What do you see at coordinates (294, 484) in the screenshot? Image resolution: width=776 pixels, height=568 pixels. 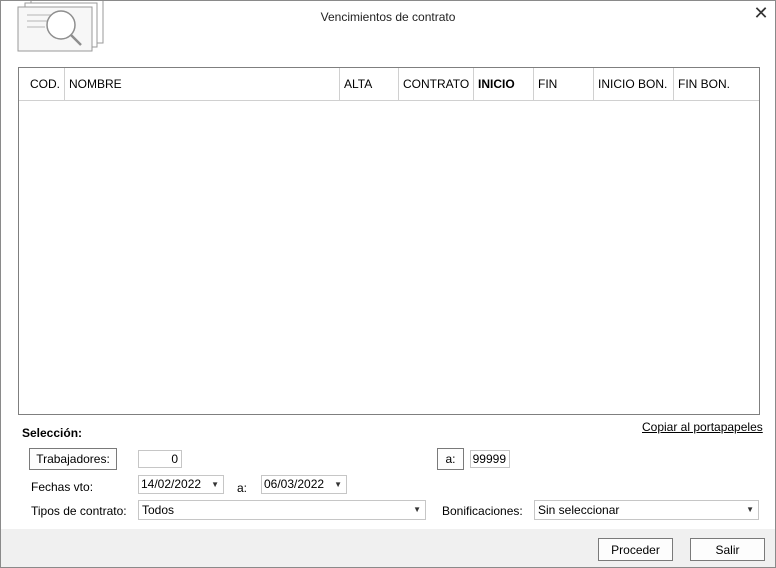 I see `date-to-value: 06/03/2022` at bounding box center [294, 484].